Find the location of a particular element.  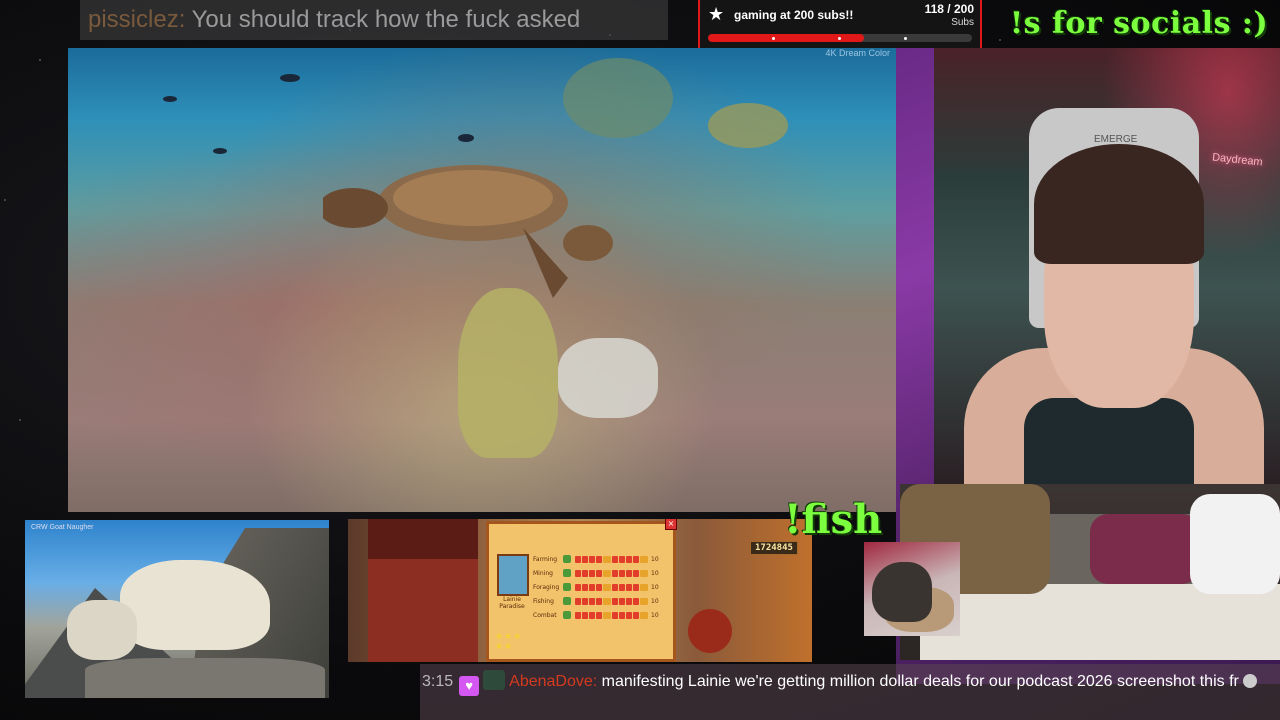

autumn-tree is located at coordinates (710, 631).